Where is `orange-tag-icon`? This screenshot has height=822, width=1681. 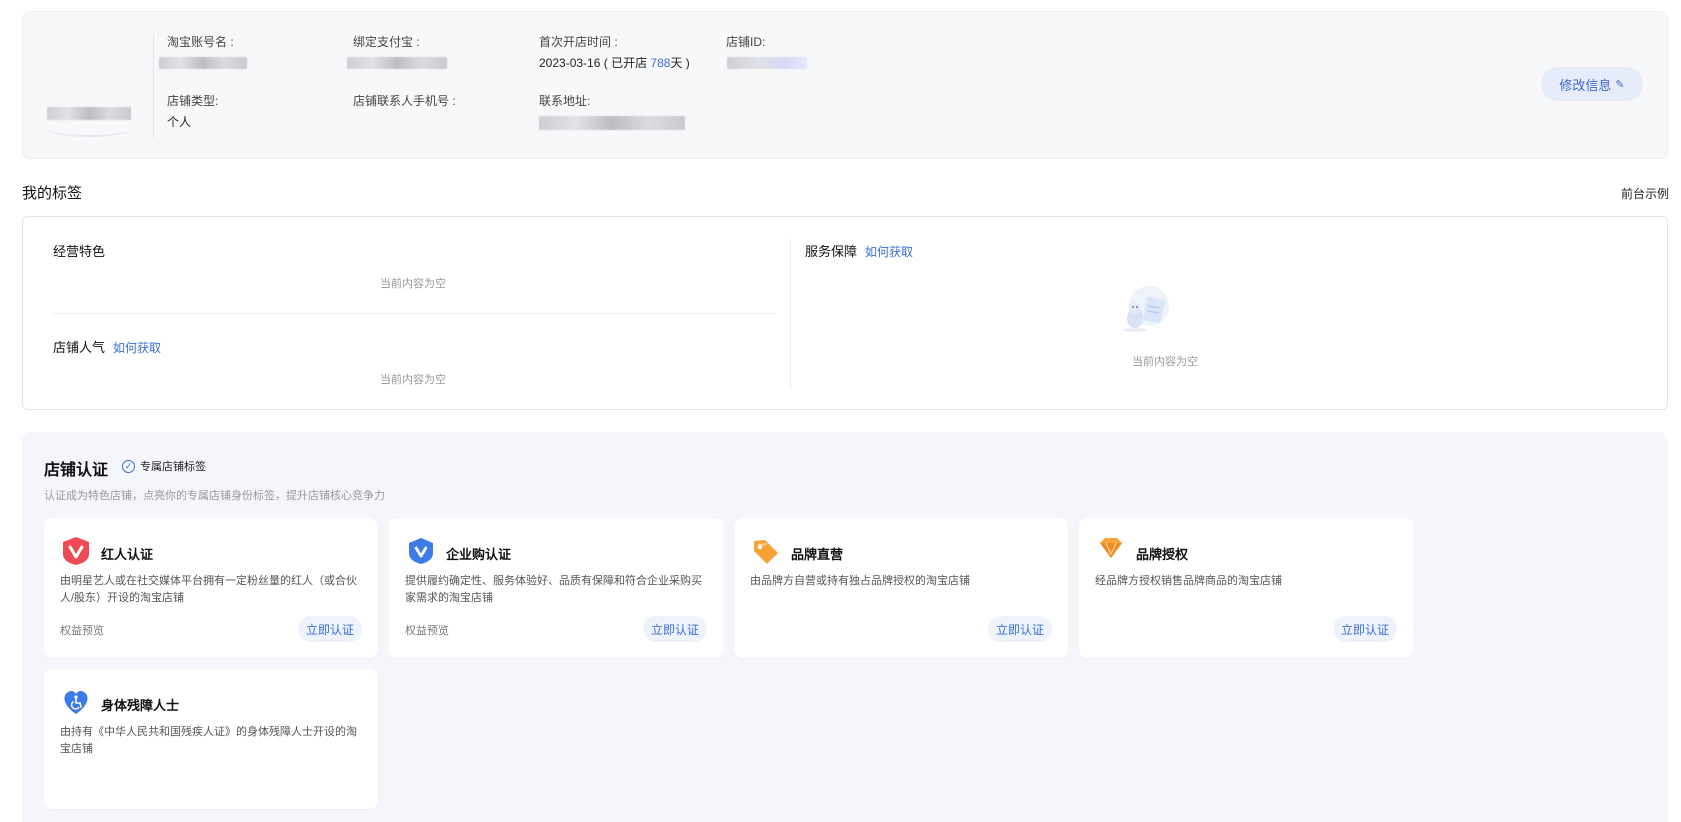 orange-tag-icon is located at coordinates (766, 552).